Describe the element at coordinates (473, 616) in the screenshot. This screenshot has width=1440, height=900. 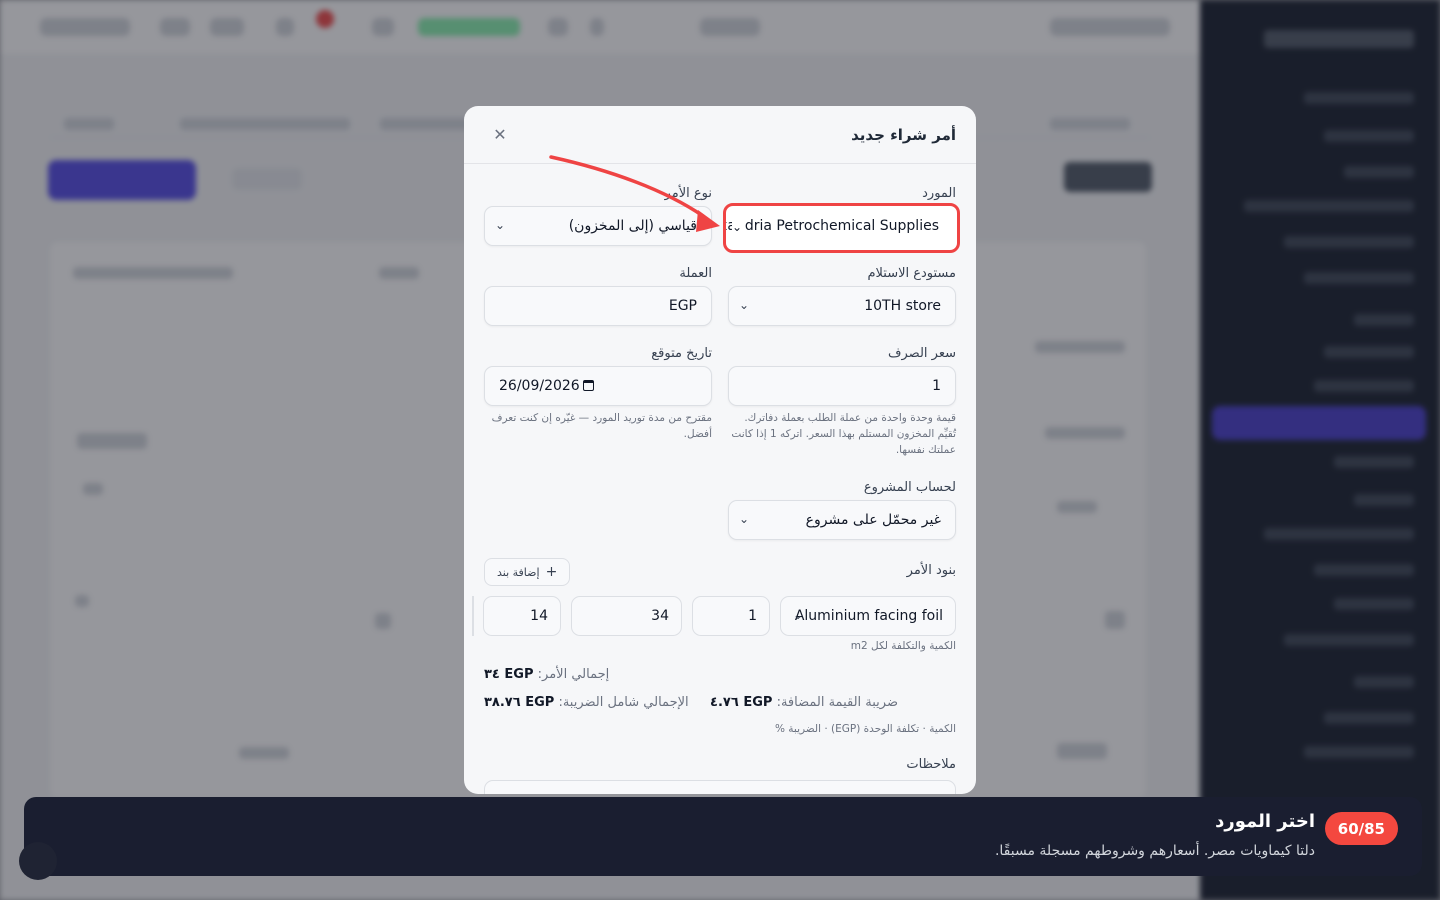
I see `row-scroll-edge` at that location.